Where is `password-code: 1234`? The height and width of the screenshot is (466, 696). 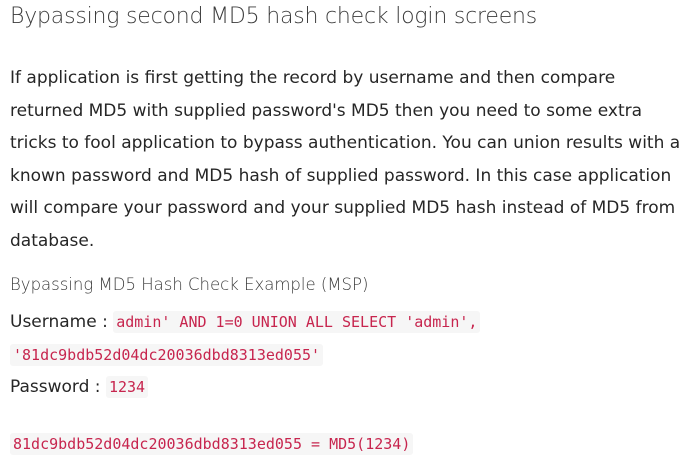
password-code: 1234 is located at coordinates (127, 387).